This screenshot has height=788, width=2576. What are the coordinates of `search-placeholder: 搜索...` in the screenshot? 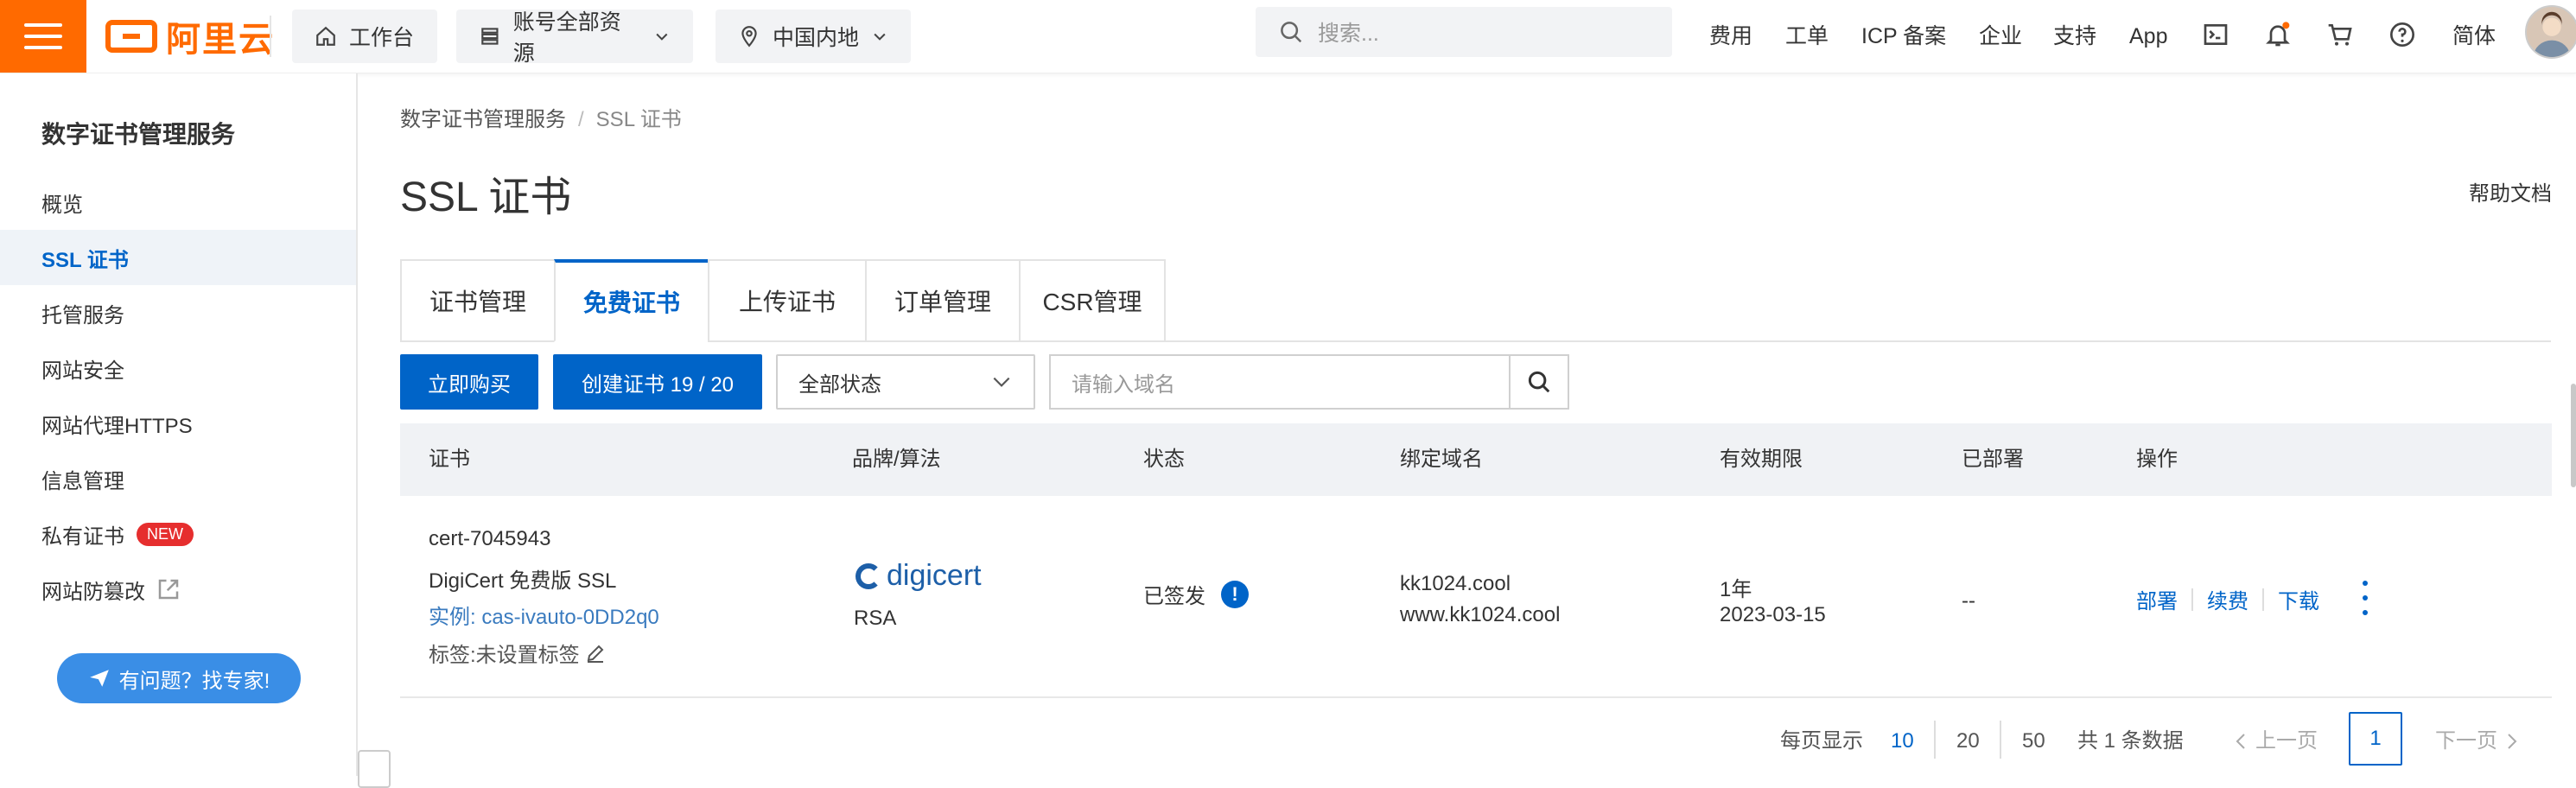 It's located at (1348, 34).